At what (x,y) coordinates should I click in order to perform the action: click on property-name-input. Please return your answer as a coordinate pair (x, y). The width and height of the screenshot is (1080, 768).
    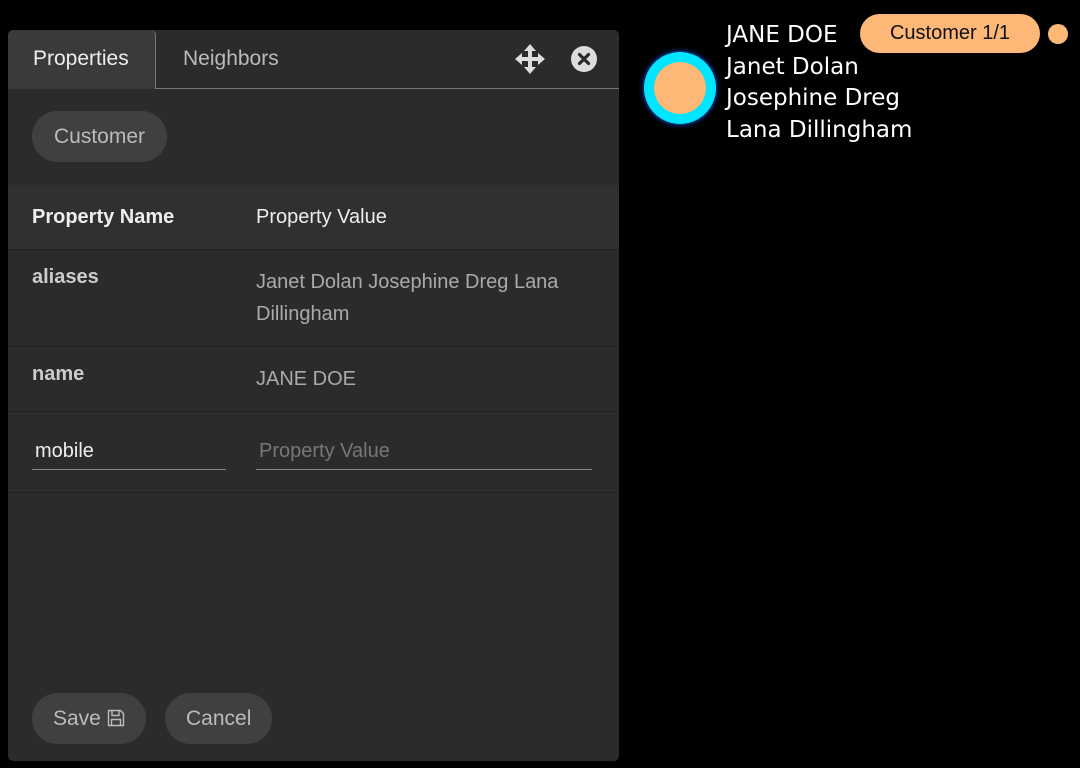
    Looking at the image, I should click on (129, 452).